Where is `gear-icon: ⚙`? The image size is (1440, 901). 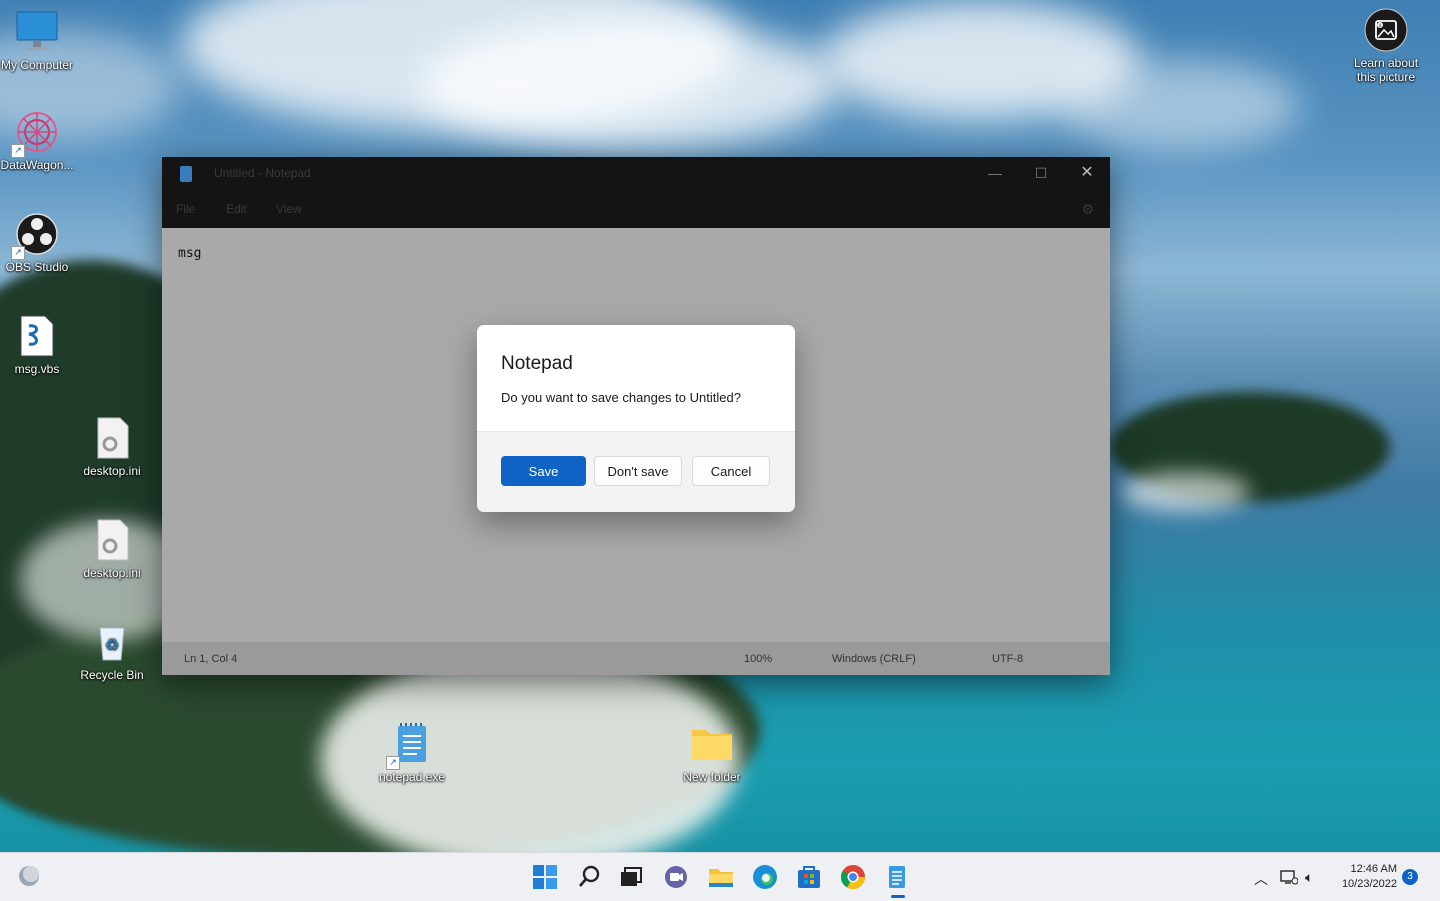
gear-icon: ⚙ is located at coordinates (1087, 209).